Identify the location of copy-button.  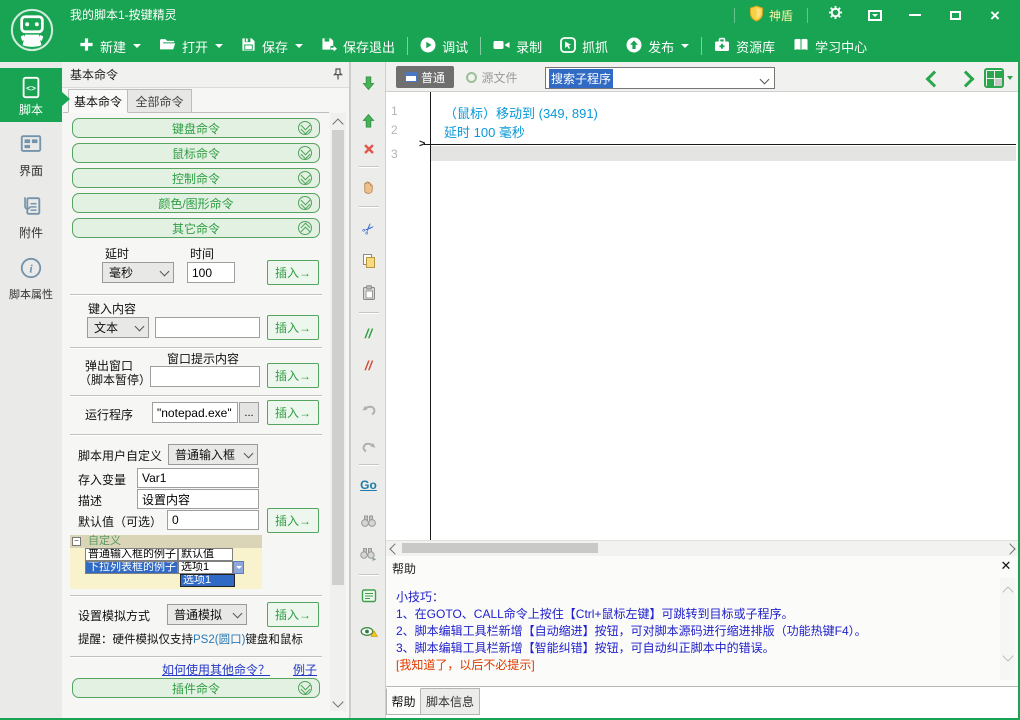
(368, 261).